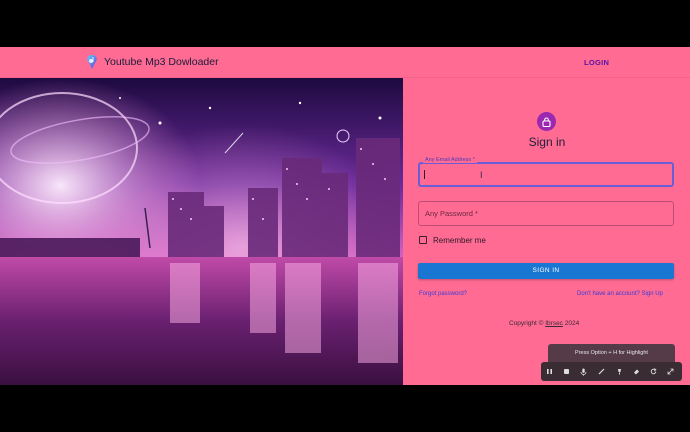  What do you see at coordinates (566, 371) in the screenshot?
I see `stop-icon` at bounding box center [566, 371].